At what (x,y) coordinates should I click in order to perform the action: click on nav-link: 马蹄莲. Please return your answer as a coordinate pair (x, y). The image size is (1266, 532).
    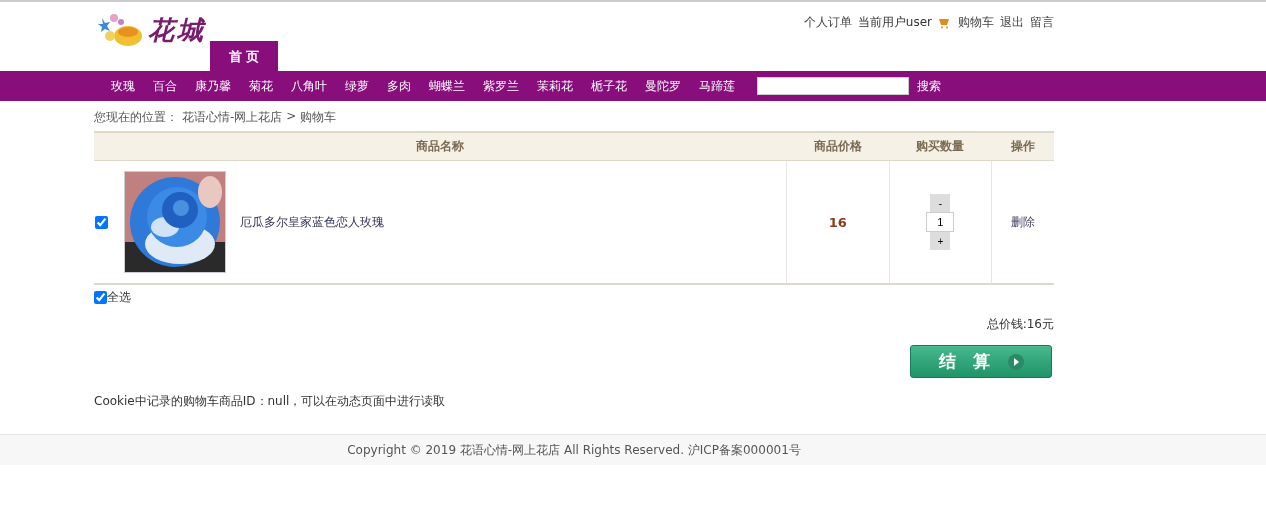
    Looking at the image, I should click on (717, 86).